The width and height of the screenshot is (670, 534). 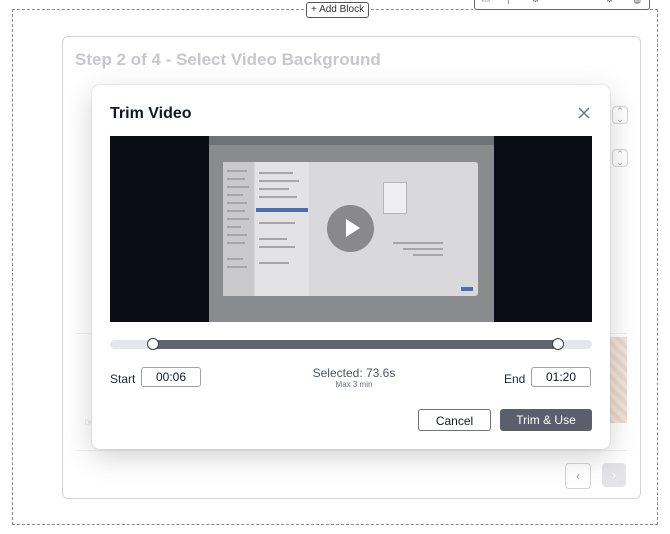 What do you see at coordinates (584, 113) in the screenshot?
I see `close-icon` at bounding box center [584, 113].